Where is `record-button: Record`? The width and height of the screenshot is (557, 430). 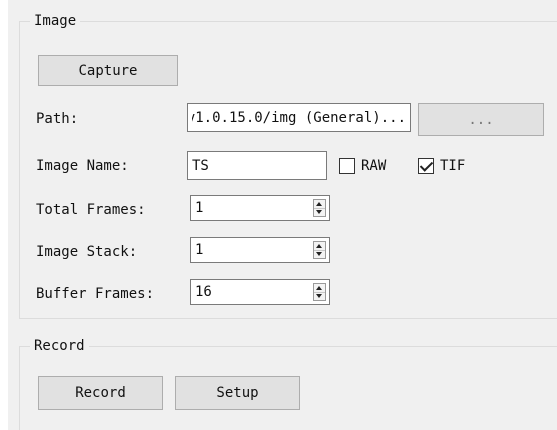
record-button: Record is located at coordinates (100, 393).